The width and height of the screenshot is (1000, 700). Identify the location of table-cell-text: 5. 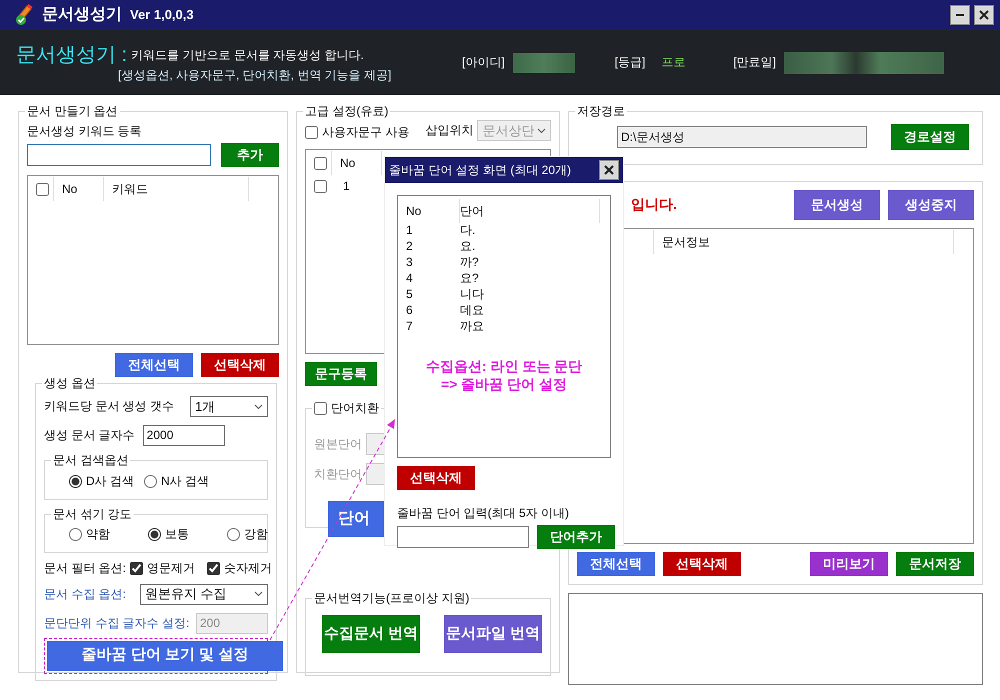
(410, 294).